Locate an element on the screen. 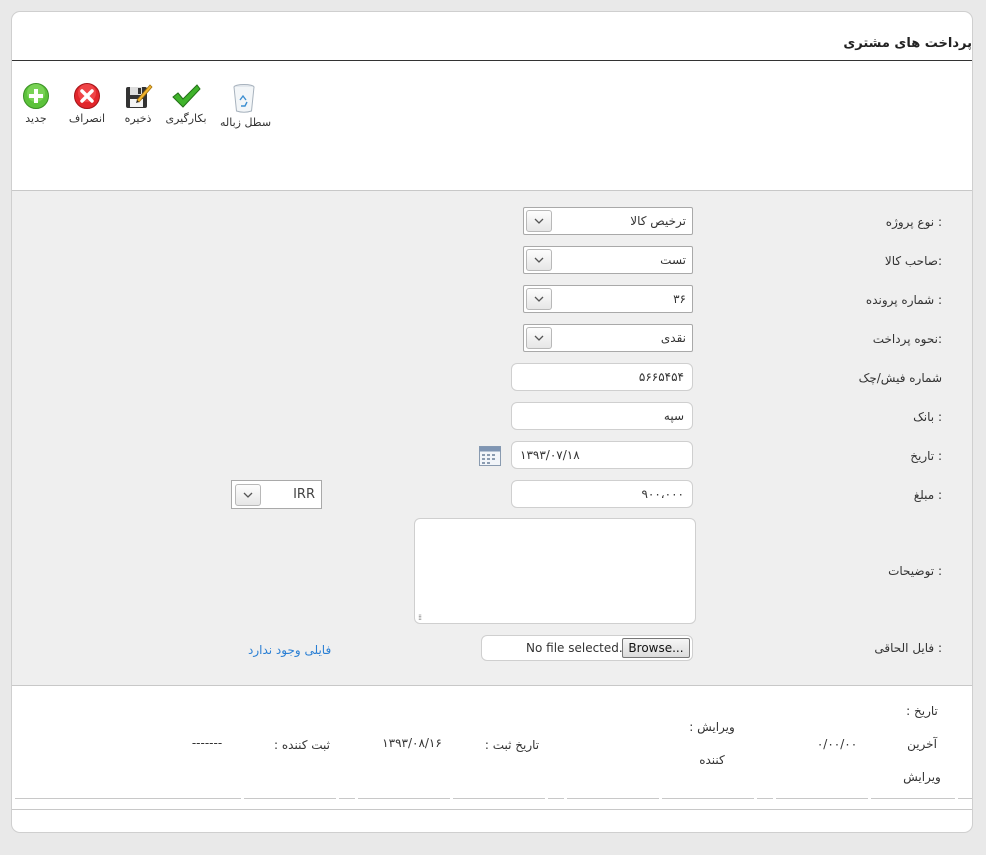 This screenshot has height=855, width=986. register-date-label: : تاریخ ثبت is located at coordinates (512, 745).